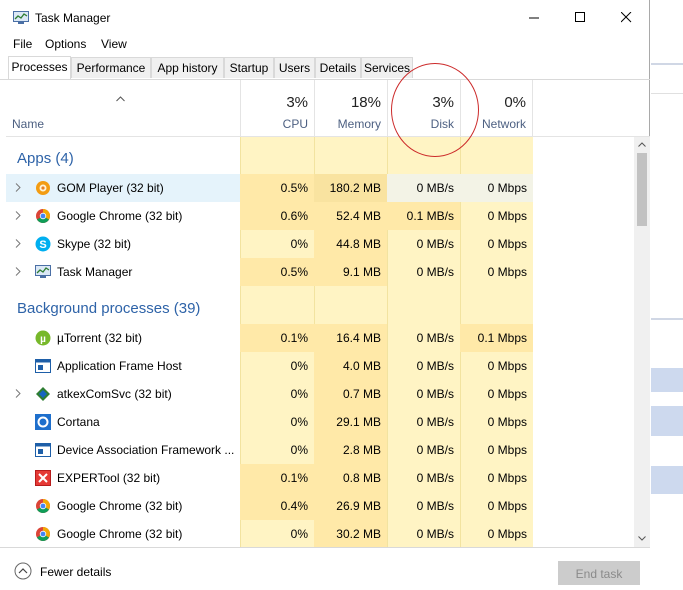  What do you see at coordinates (350, 244) in the screenshot?
I see `process-memory-value: 44.8 MB` at bounding box center [350, 244].